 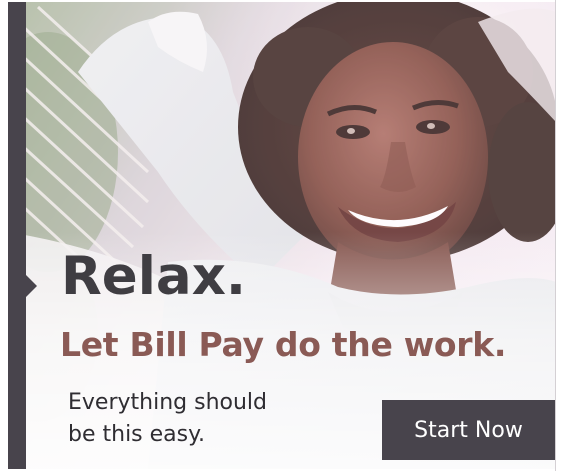 I want to click on tagline-line-1: Everything should, so click(x=167, y=402).